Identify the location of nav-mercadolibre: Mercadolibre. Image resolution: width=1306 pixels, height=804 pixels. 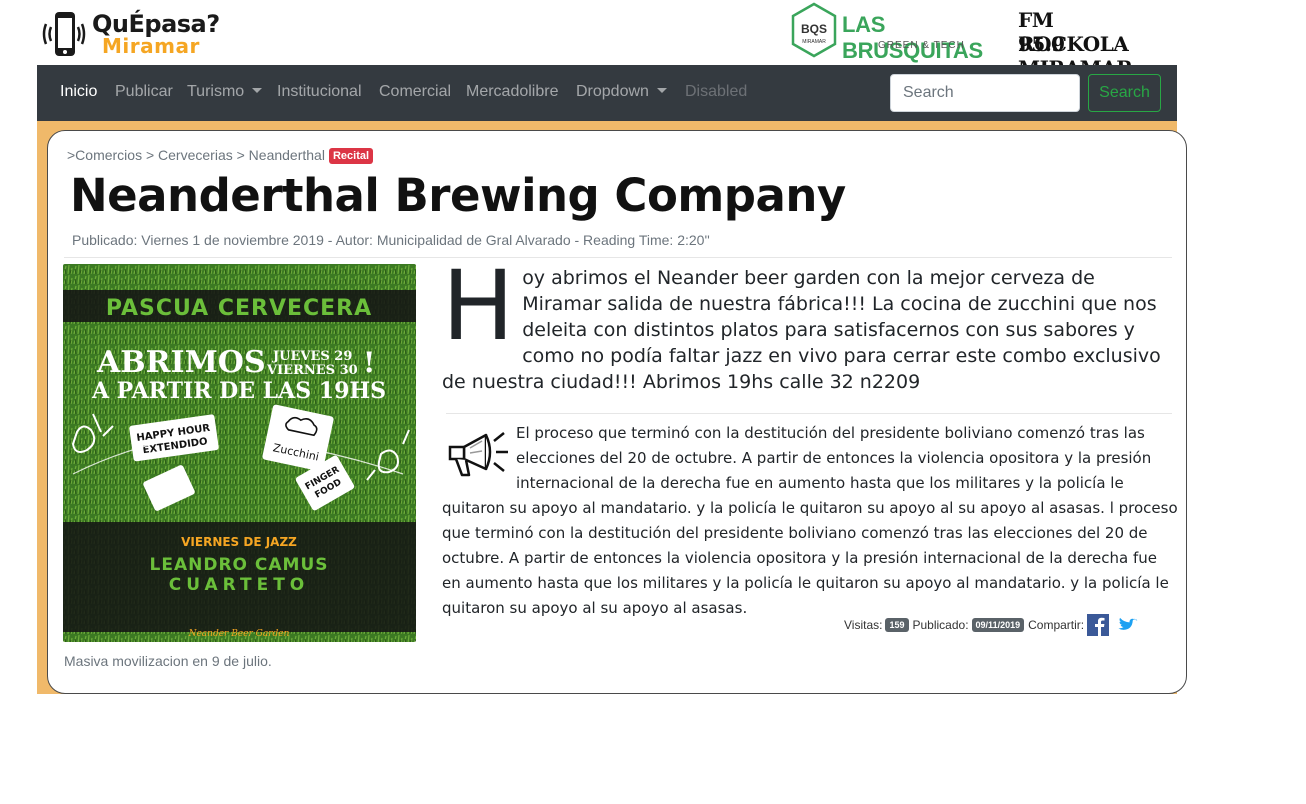
(512, 92).